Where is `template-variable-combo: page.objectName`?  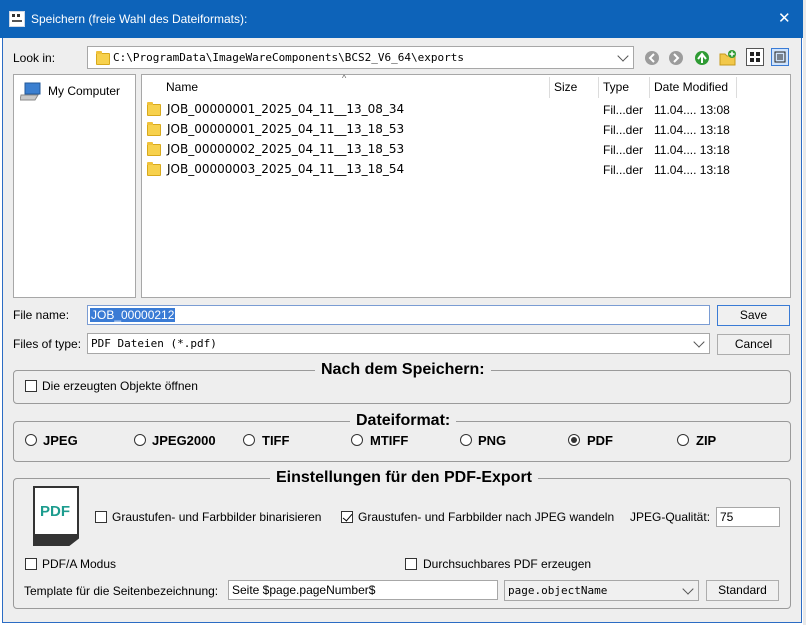
template-variable-combo: page.objectName is located at coordinates (601, 590).